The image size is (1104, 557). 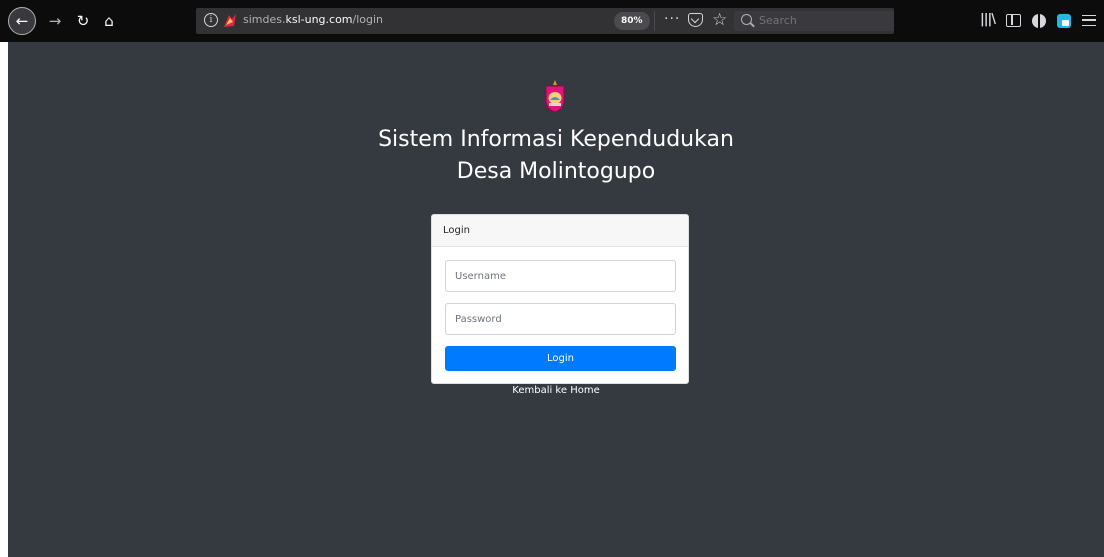 I want to click on back-to-home-link: Kembali ke Home, so click(x=556, y=390).